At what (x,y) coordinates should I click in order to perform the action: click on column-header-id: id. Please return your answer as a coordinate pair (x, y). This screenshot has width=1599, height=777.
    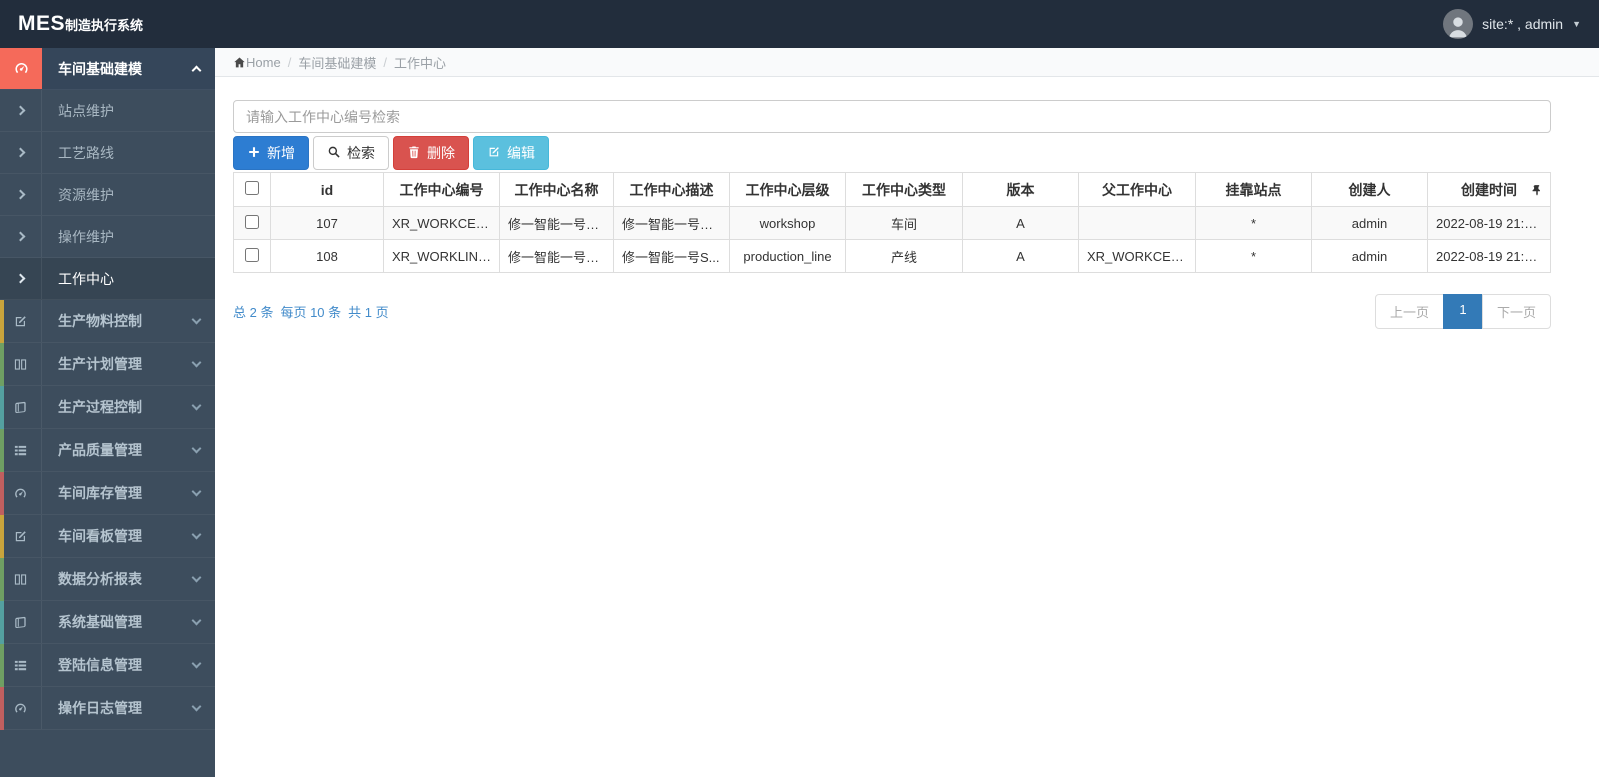
    Looking at the image, I should click on (327, 189).